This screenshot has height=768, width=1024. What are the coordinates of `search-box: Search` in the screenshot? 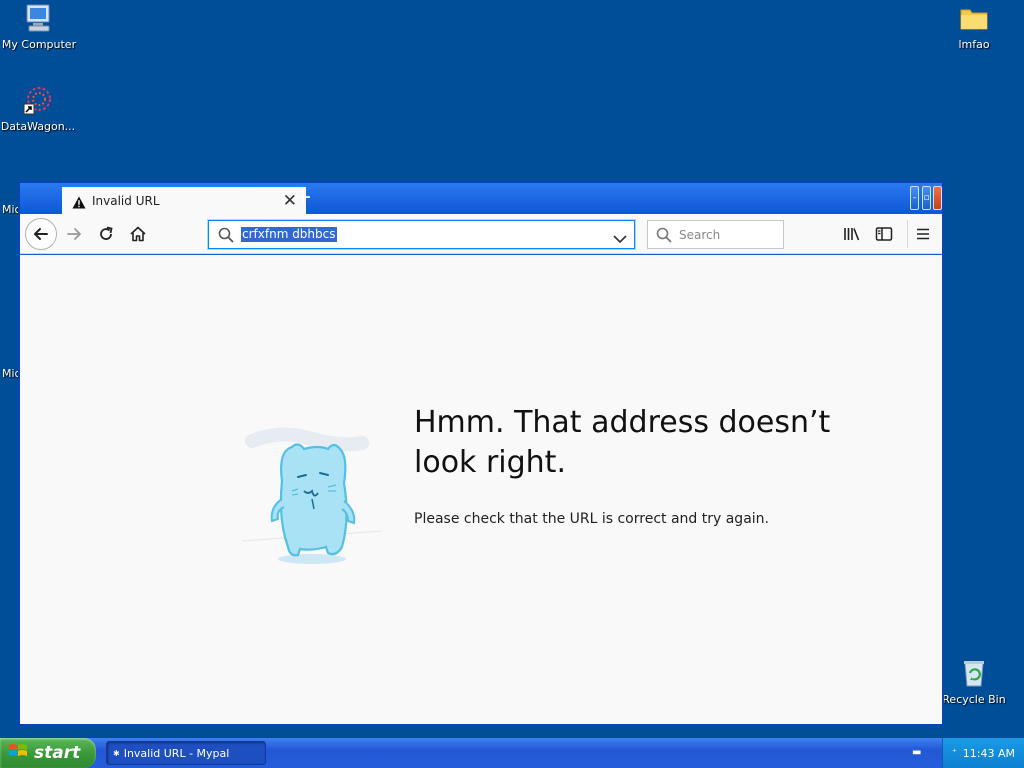 It's located at (715, 234).